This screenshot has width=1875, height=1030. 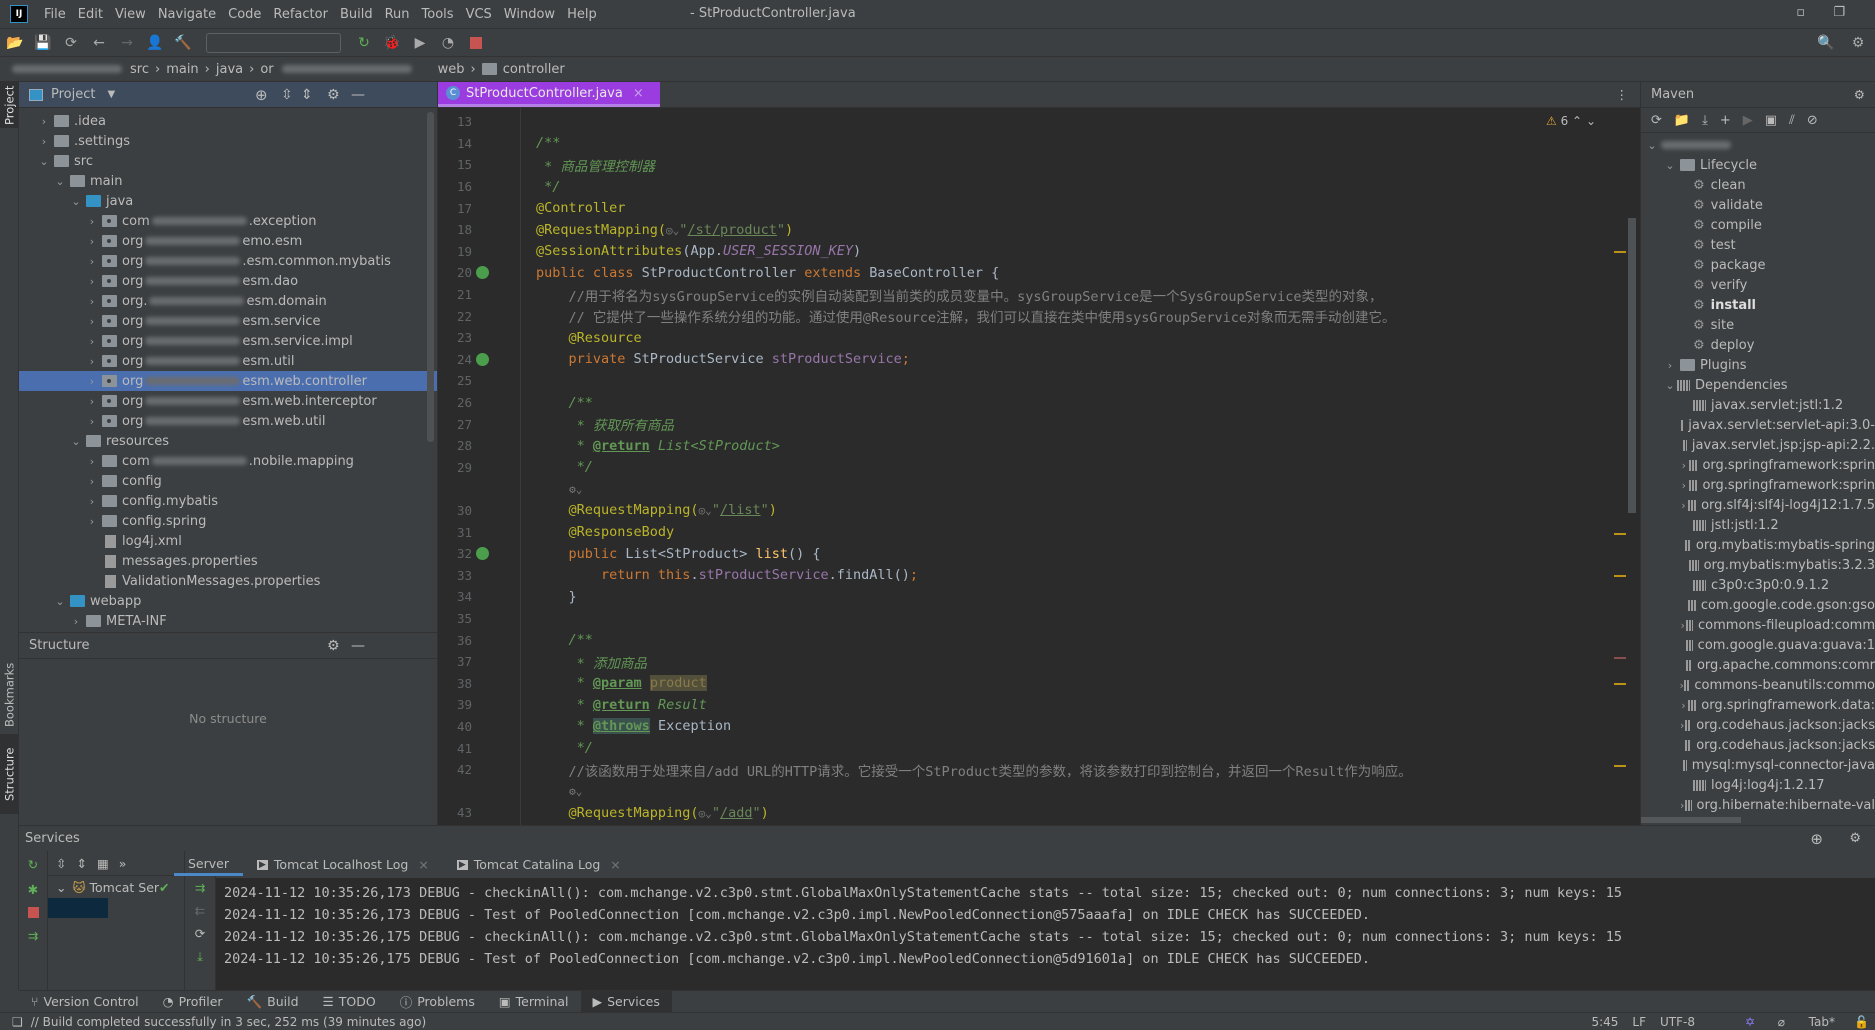 I want to click on menu-refactor: Refactor, so click(x=300, y=14).